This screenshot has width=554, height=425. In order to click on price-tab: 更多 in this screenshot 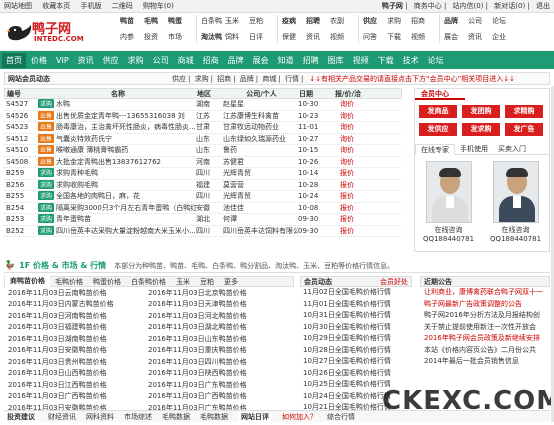, I will do `click(231, 282)`.